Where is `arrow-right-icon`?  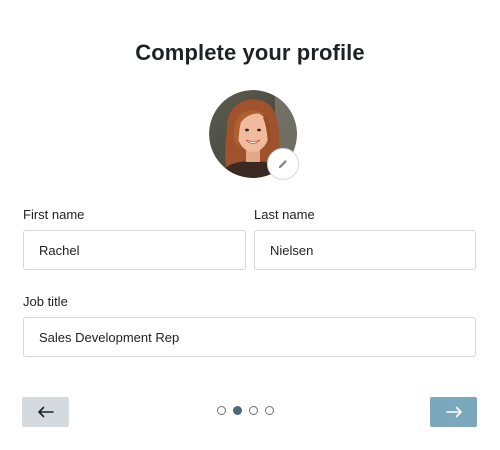
arrow-right-icon is located at coordinates (453, 412).